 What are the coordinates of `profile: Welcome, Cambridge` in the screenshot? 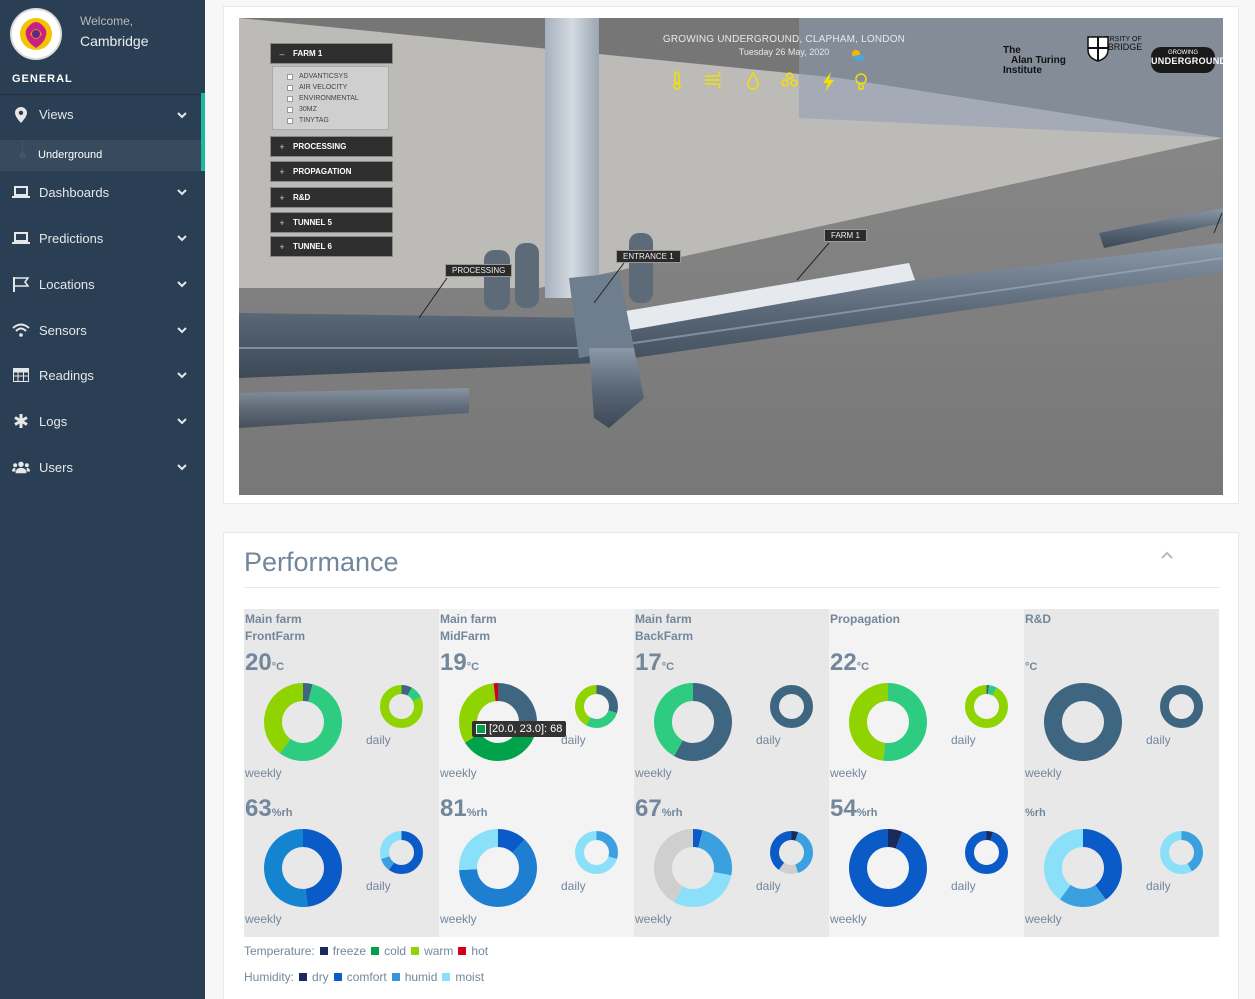 It's located at (102, 33).